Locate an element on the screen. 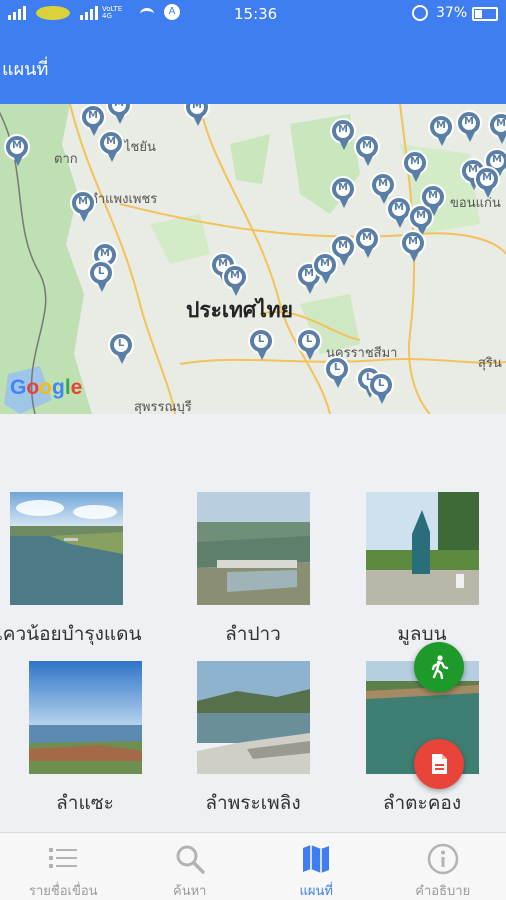 This screenshot has height=900, width=506. dam-name: มูลบน is located at coordinates (422, 634).